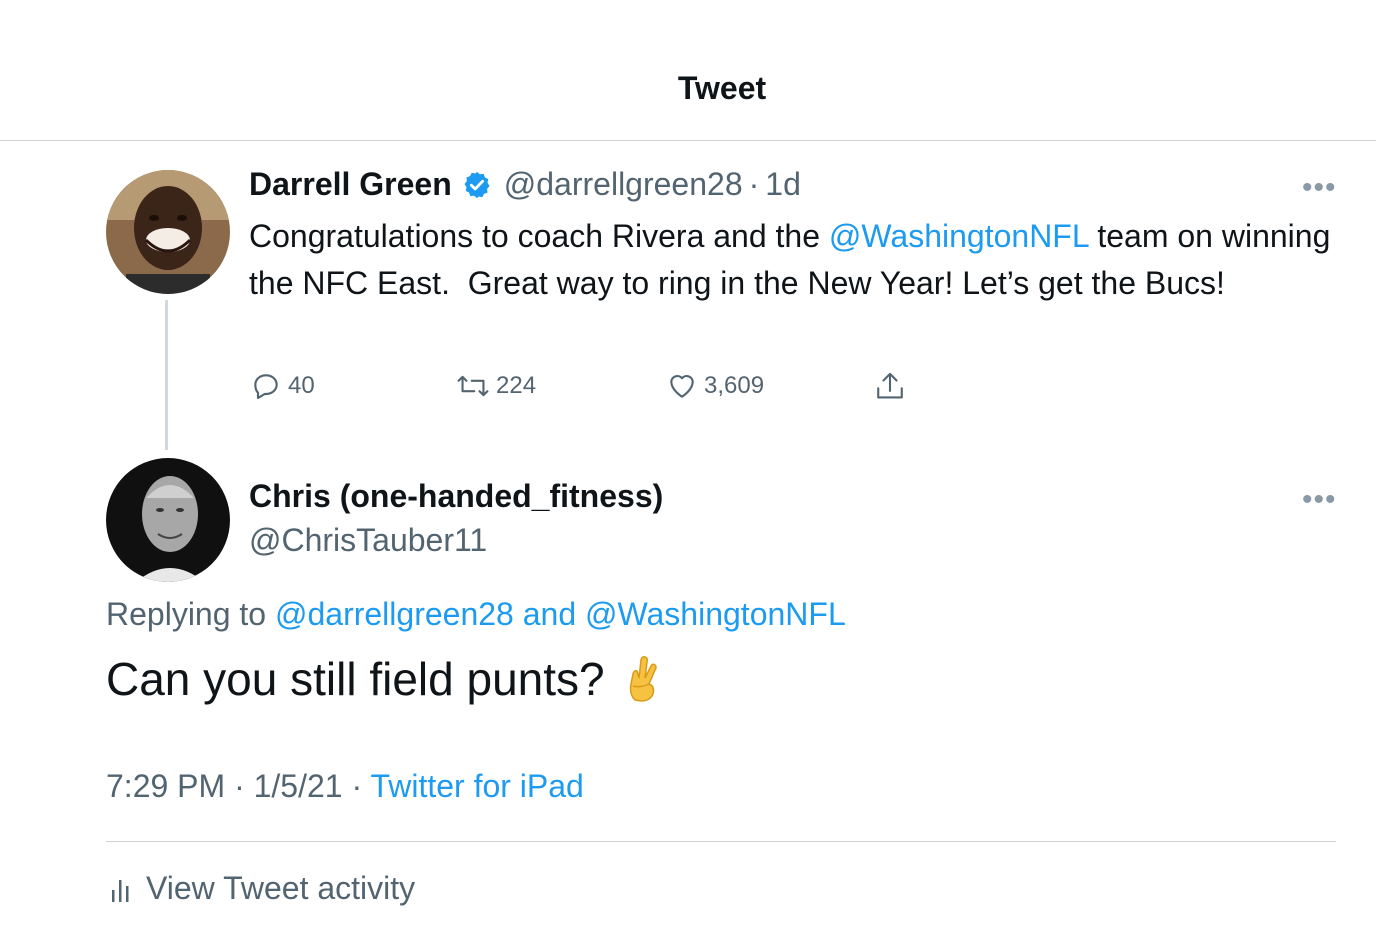 The height and width of the screenshot is (940, 1376). Describe the element at coordinates (168, 520) in the screenshot. I see `avatar-chris` at that location.